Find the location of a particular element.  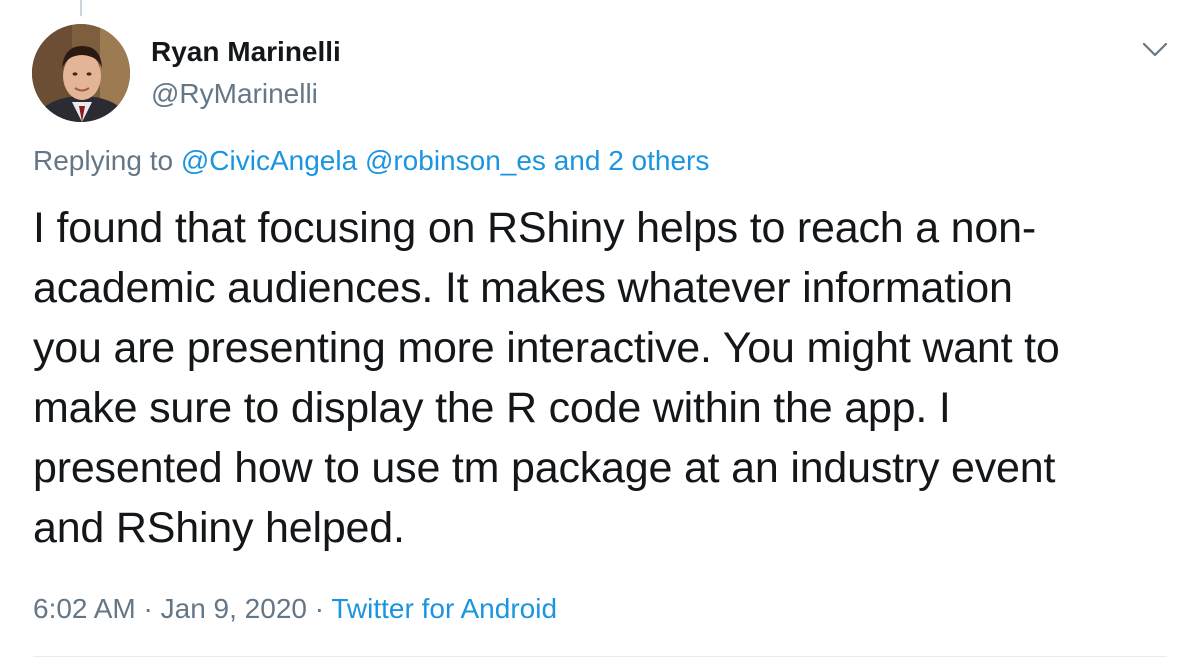

tweet-date: Jan 9, 2020 is located at coordinates (234, 608).